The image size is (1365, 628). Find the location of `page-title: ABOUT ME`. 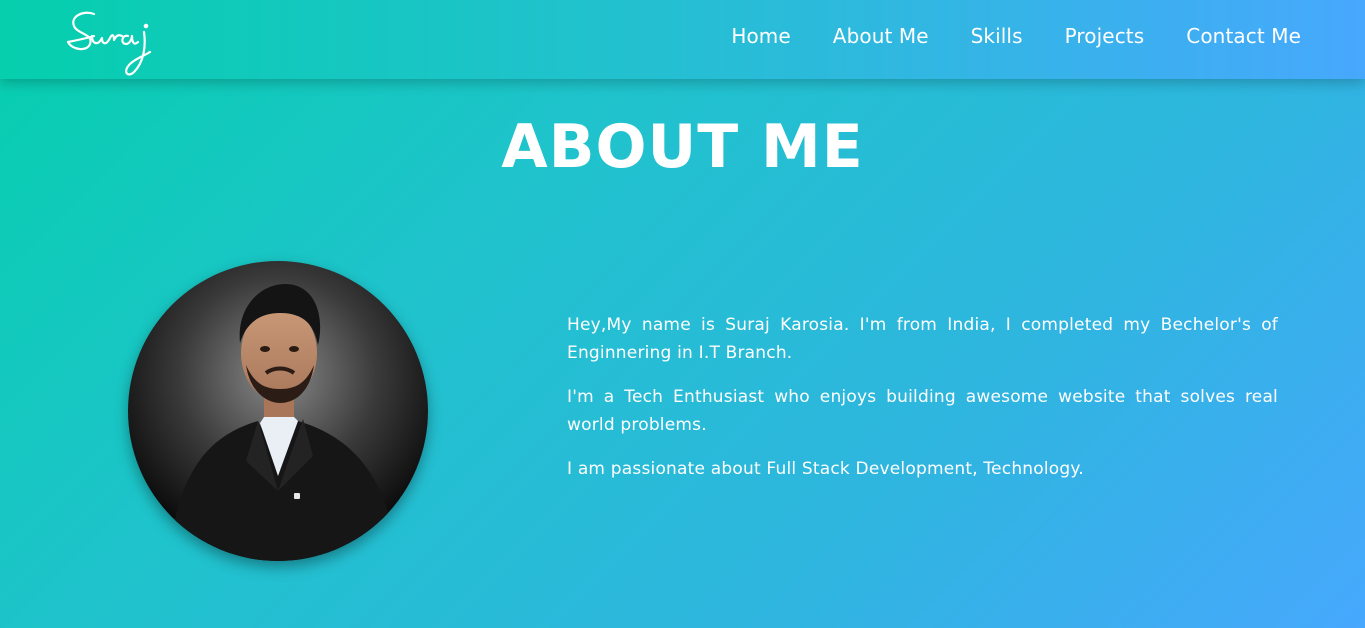

page-title: ABOUT ME is located at coordinates (682, 147).